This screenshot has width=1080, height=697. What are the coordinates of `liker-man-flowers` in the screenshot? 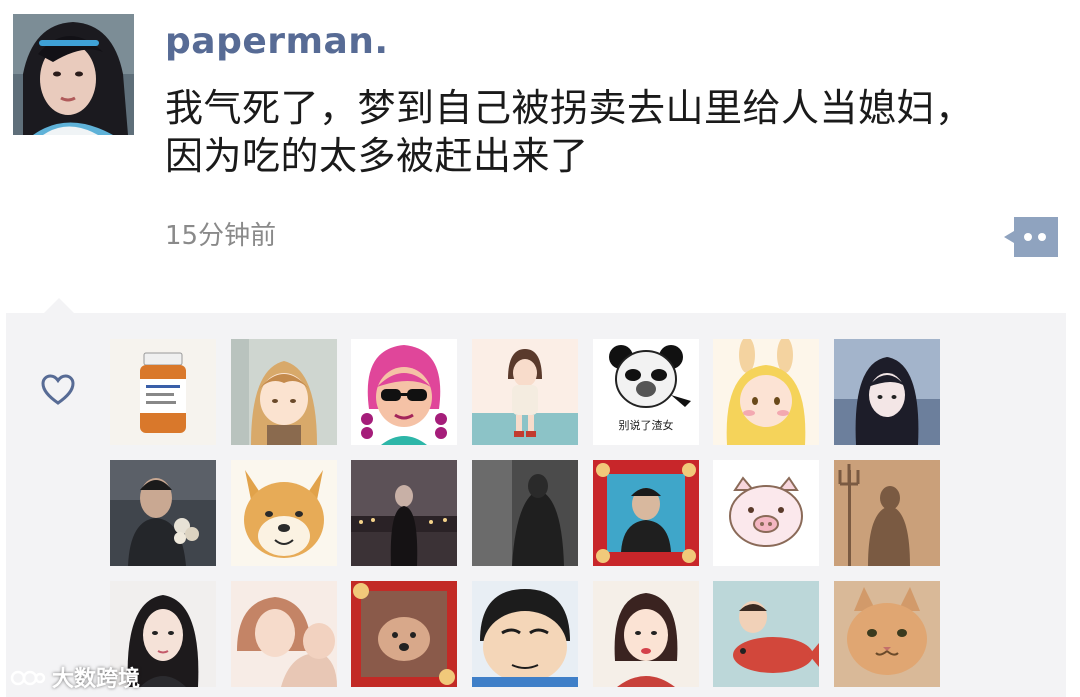 It's located at (163, 513).